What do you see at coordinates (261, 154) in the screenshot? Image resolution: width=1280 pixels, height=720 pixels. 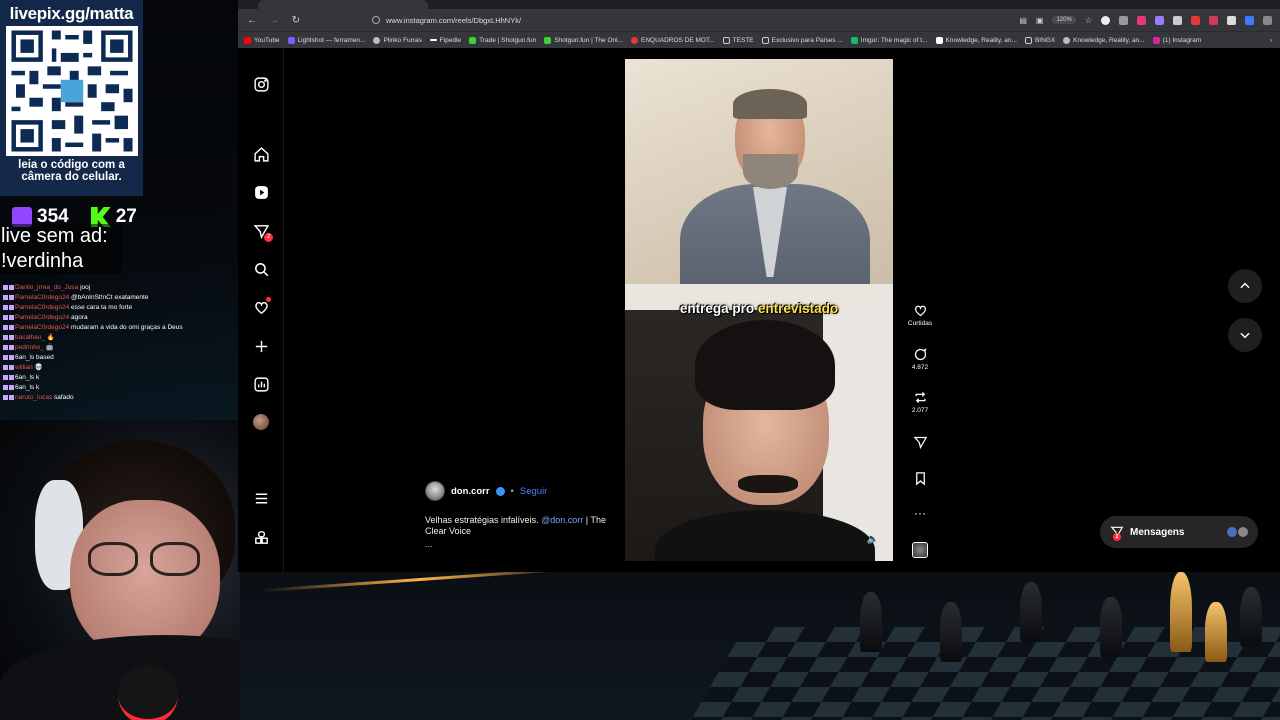 I see `home-icon` at bounding box center [261, 154].